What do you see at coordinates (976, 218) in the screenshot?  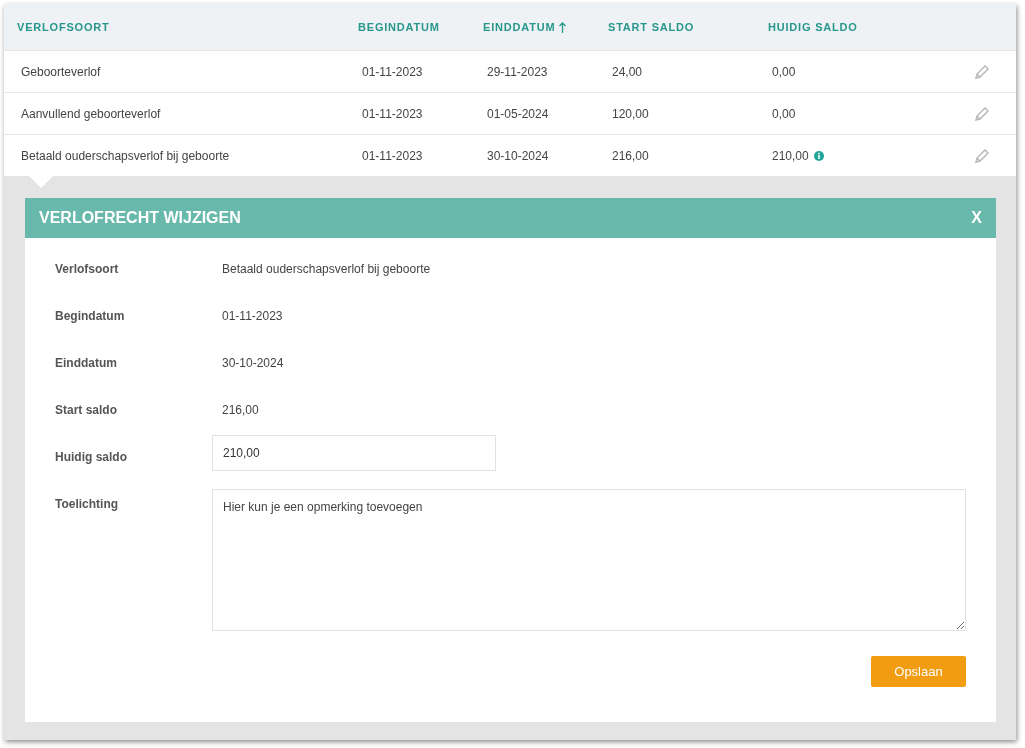 I see `close-button: X` at bounding box center [976, 218].